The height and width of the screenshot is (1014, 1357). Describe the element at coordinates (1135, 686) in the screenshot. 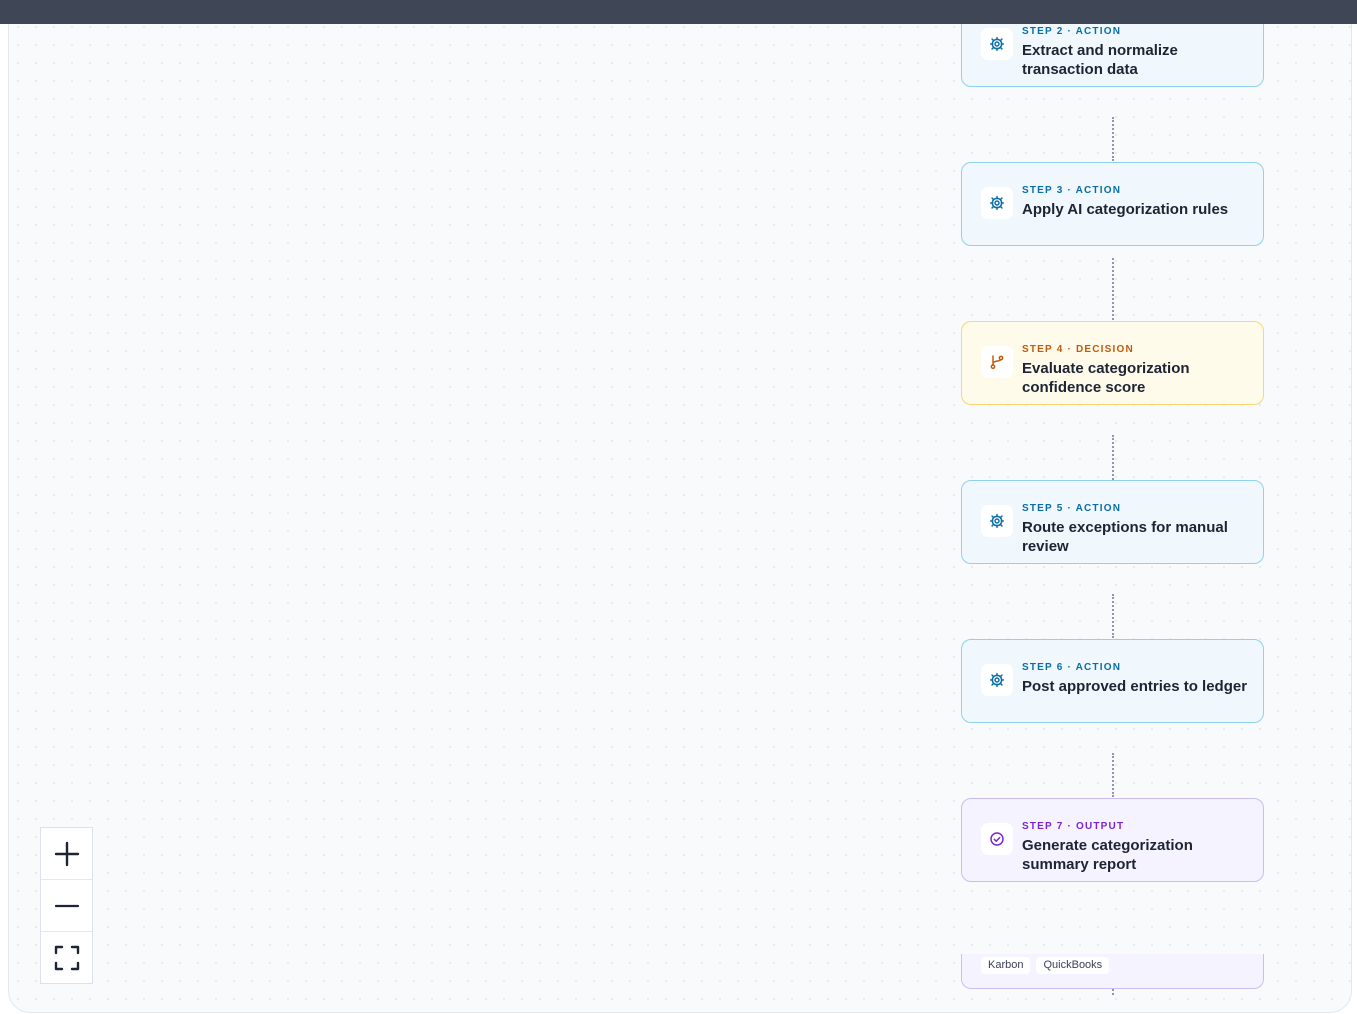

I see `step-title: Post approved entries to ledger` at that location.